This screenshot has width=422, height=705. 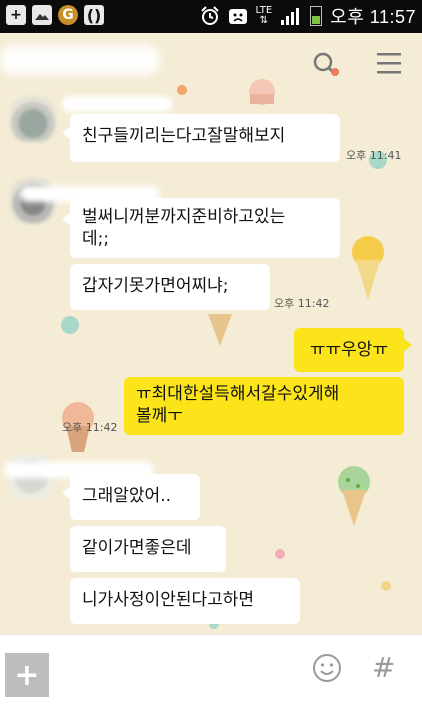 I want to click on image-notification-icon, so click(x=42, y=15).